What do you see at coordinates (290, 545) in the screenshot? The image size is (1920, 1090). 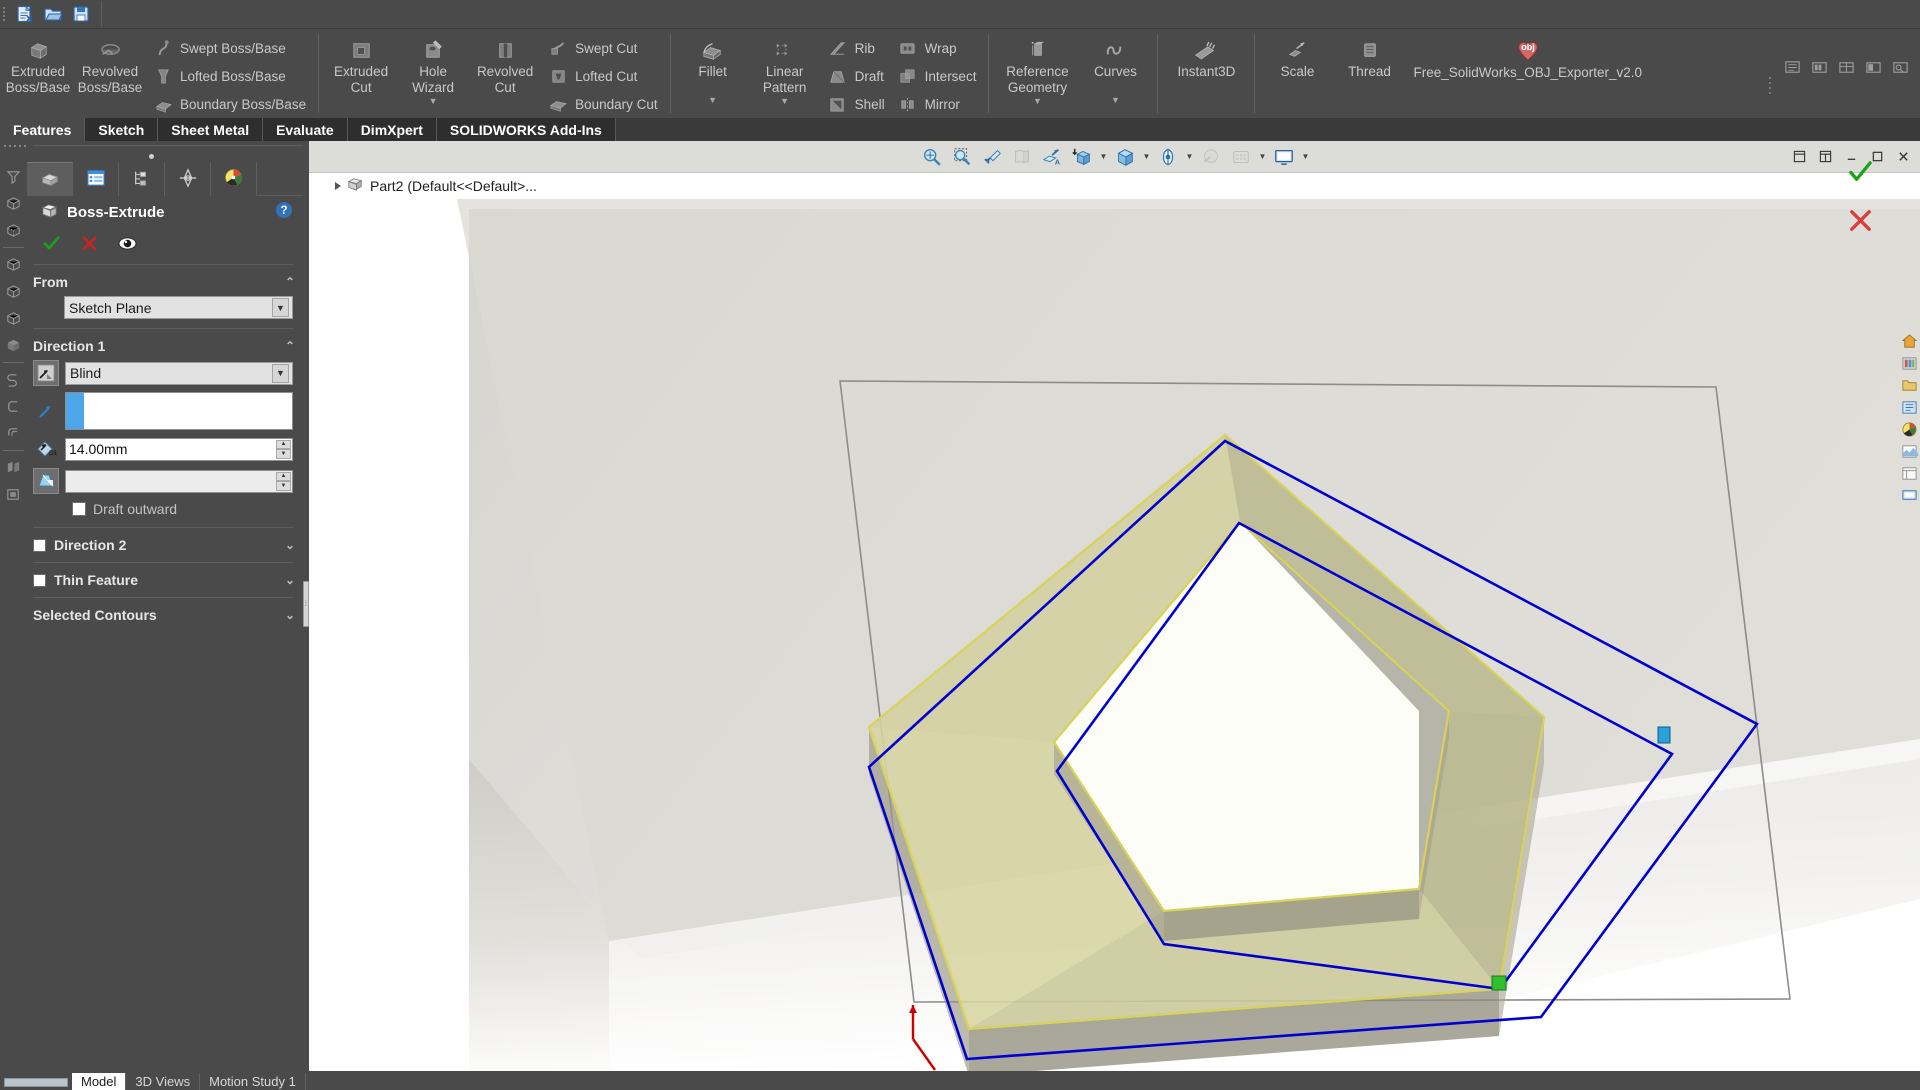 I see `direction2-expand-chevron: ⌄` at bounding box center [290, 545].